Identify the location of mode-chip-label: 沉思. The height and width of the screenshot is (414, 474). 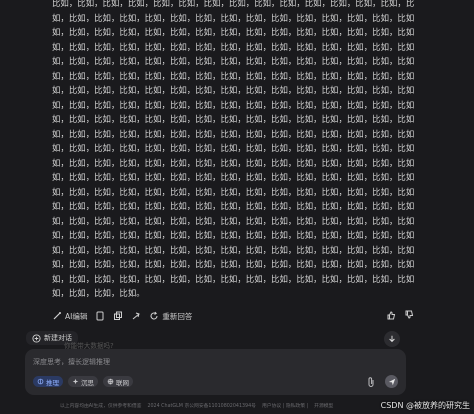
(87, 382).